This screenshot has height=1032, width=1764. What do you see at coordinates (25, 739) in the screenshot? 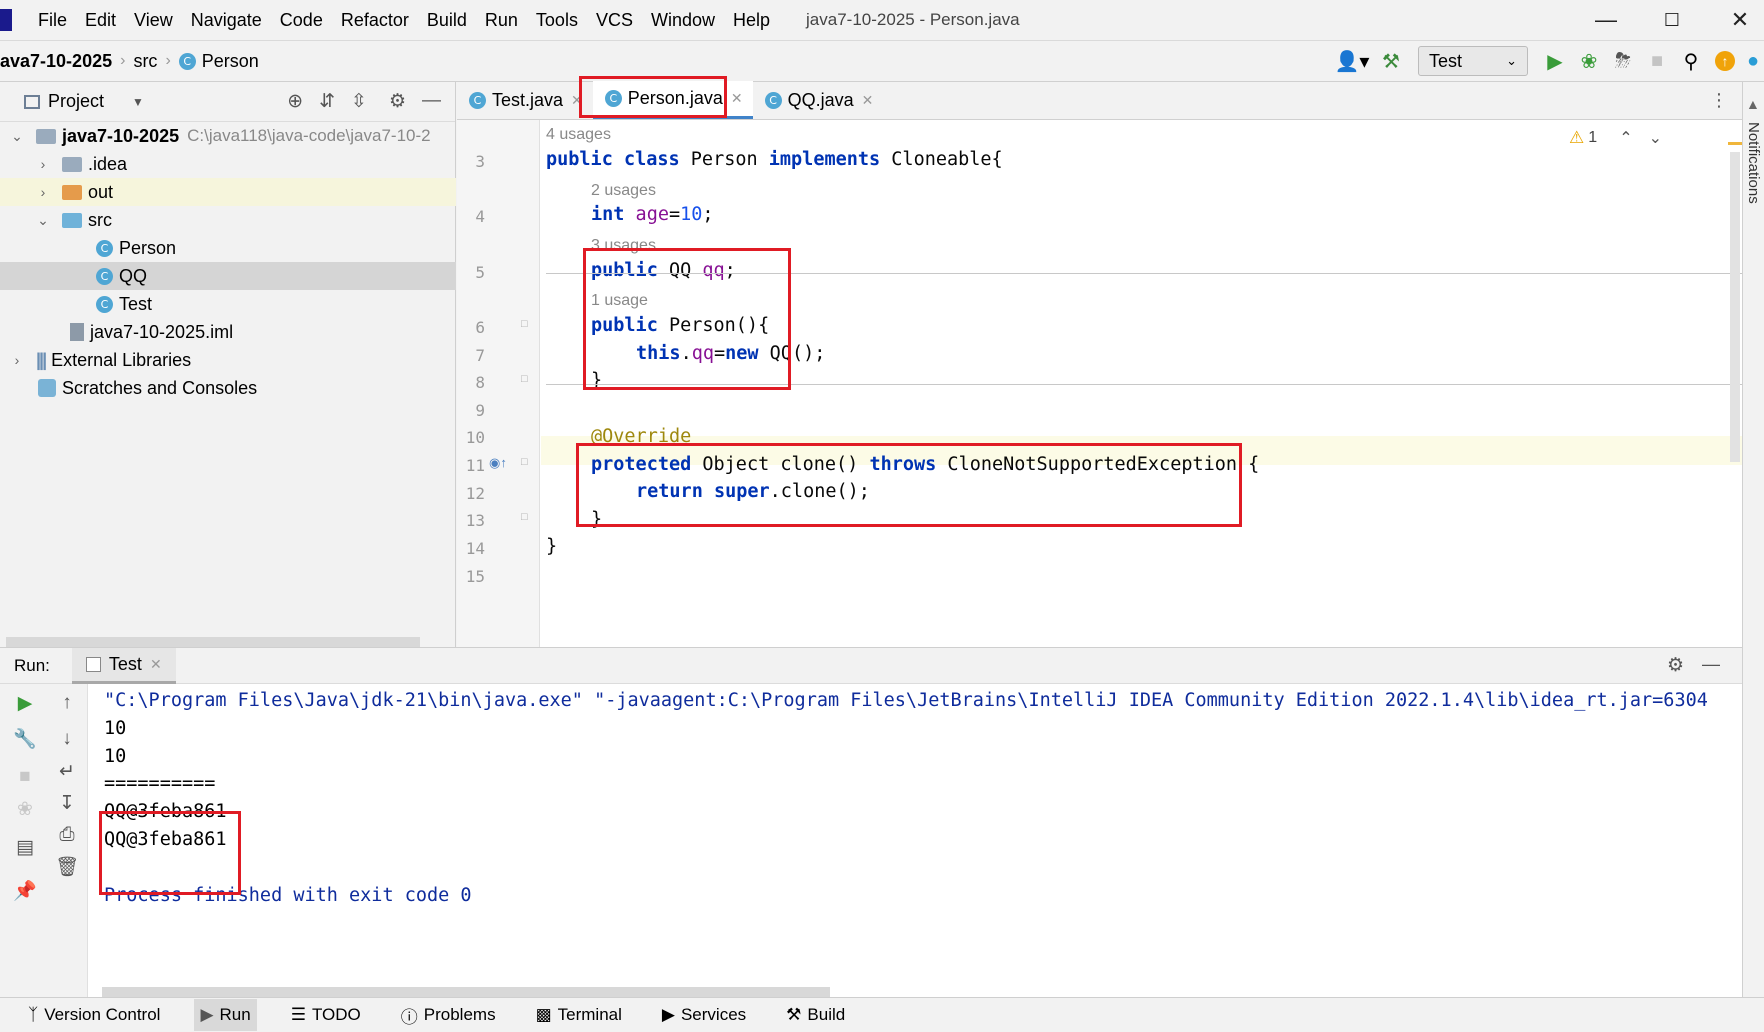
I see `wrench-icon: 🔧` at bounding box center [25, 739].